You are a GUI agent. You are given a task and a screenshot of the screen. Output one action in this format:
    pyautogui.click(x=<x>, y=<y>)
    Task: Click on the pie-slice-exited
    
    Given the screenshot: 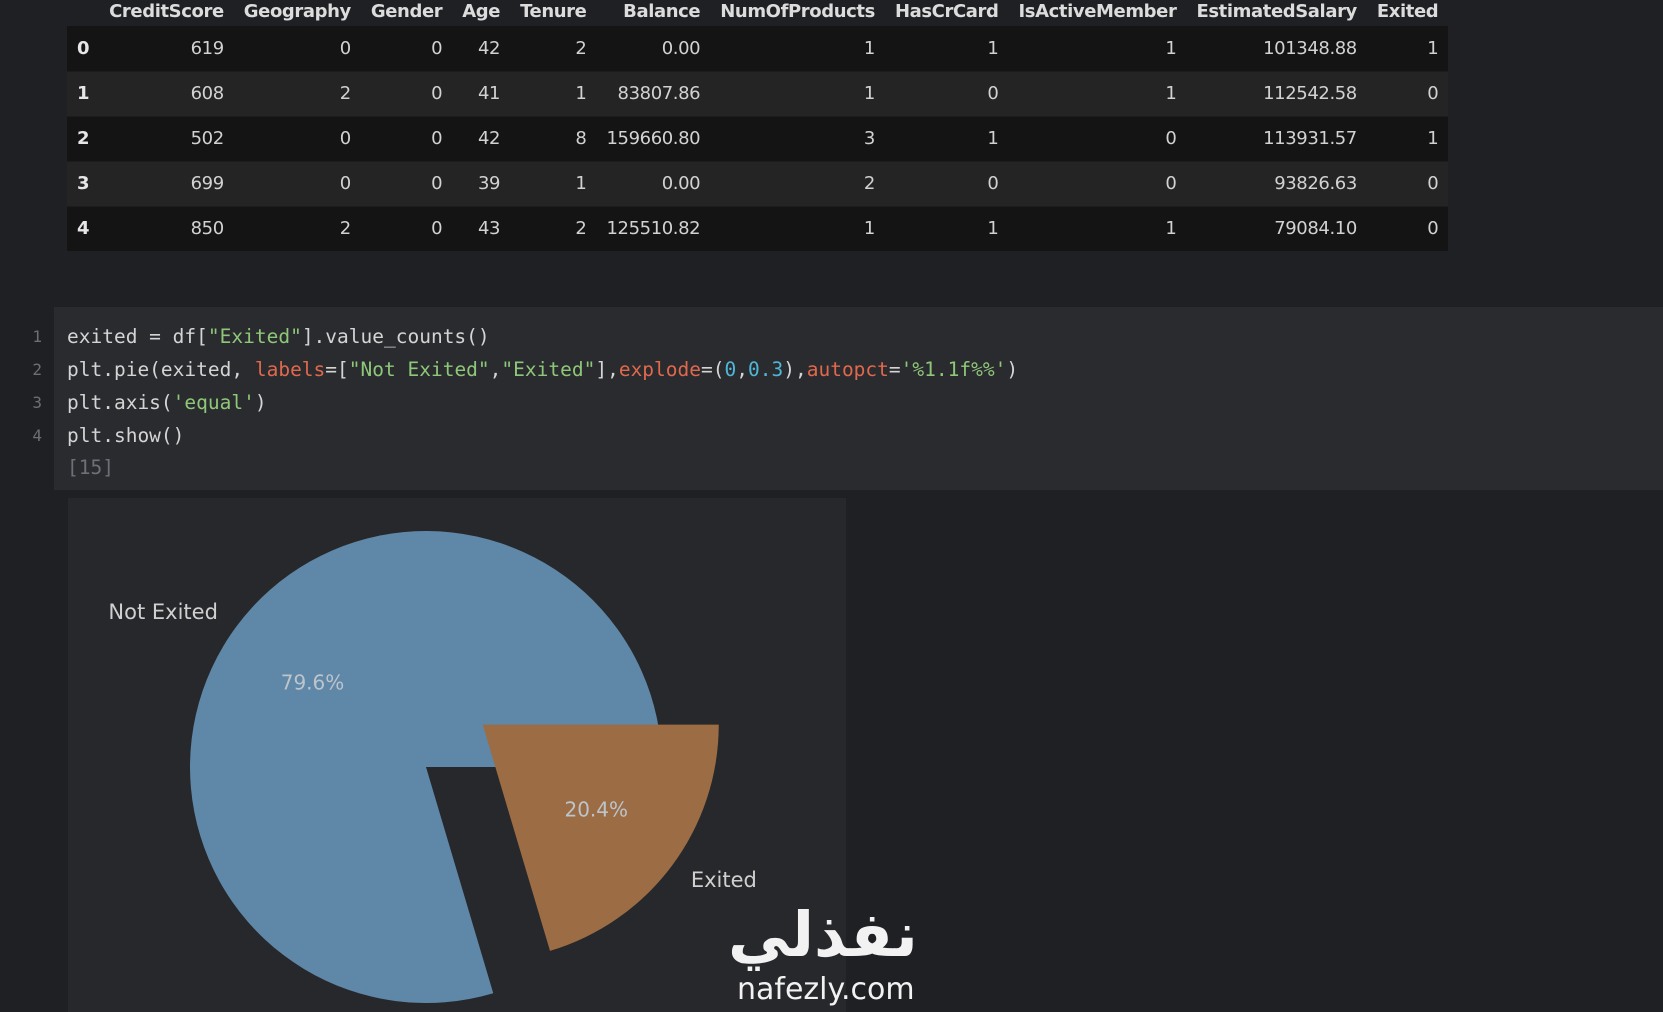 What is the action you would take?
    pyautogui.click(x=600, y=837)
    